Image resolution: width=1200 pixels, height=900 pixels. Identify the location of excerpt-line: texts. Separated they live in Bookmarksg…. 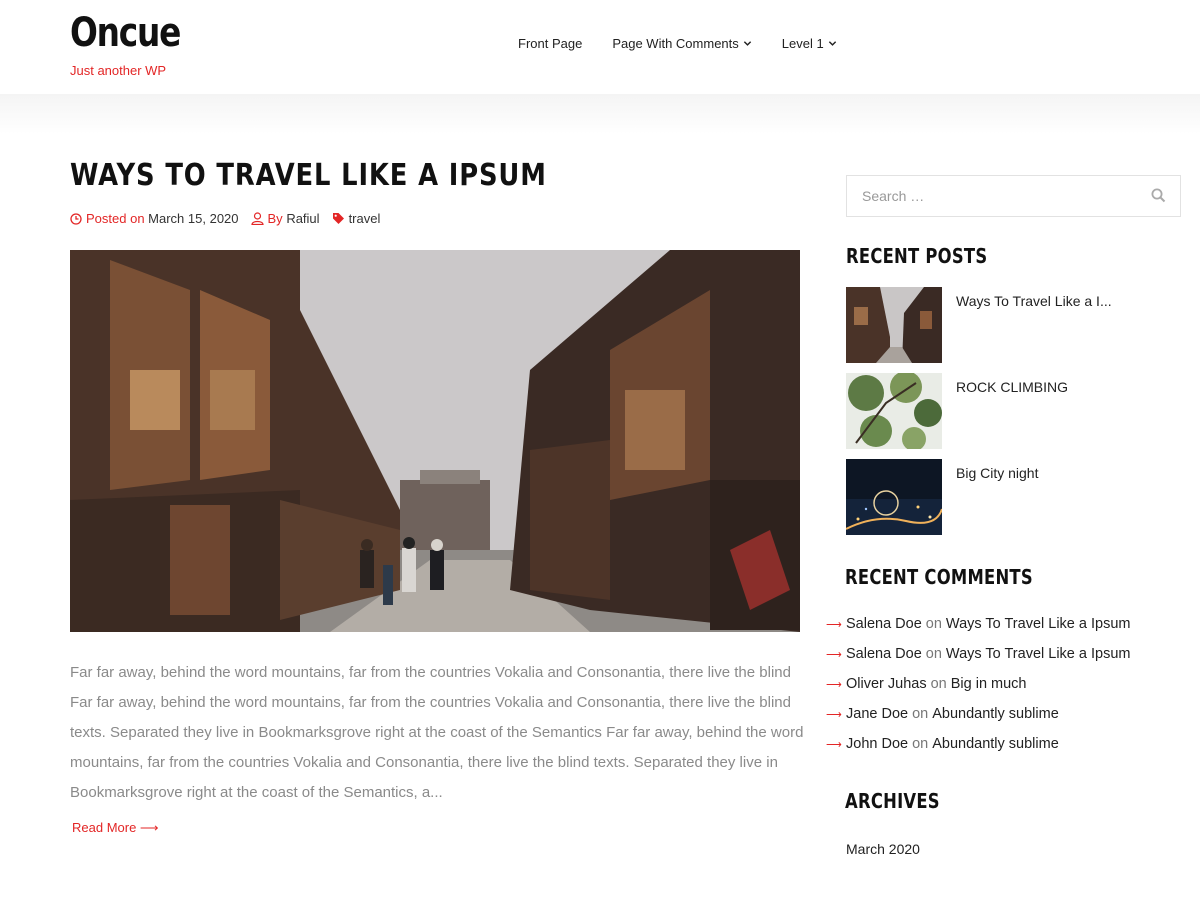
(437, 732).